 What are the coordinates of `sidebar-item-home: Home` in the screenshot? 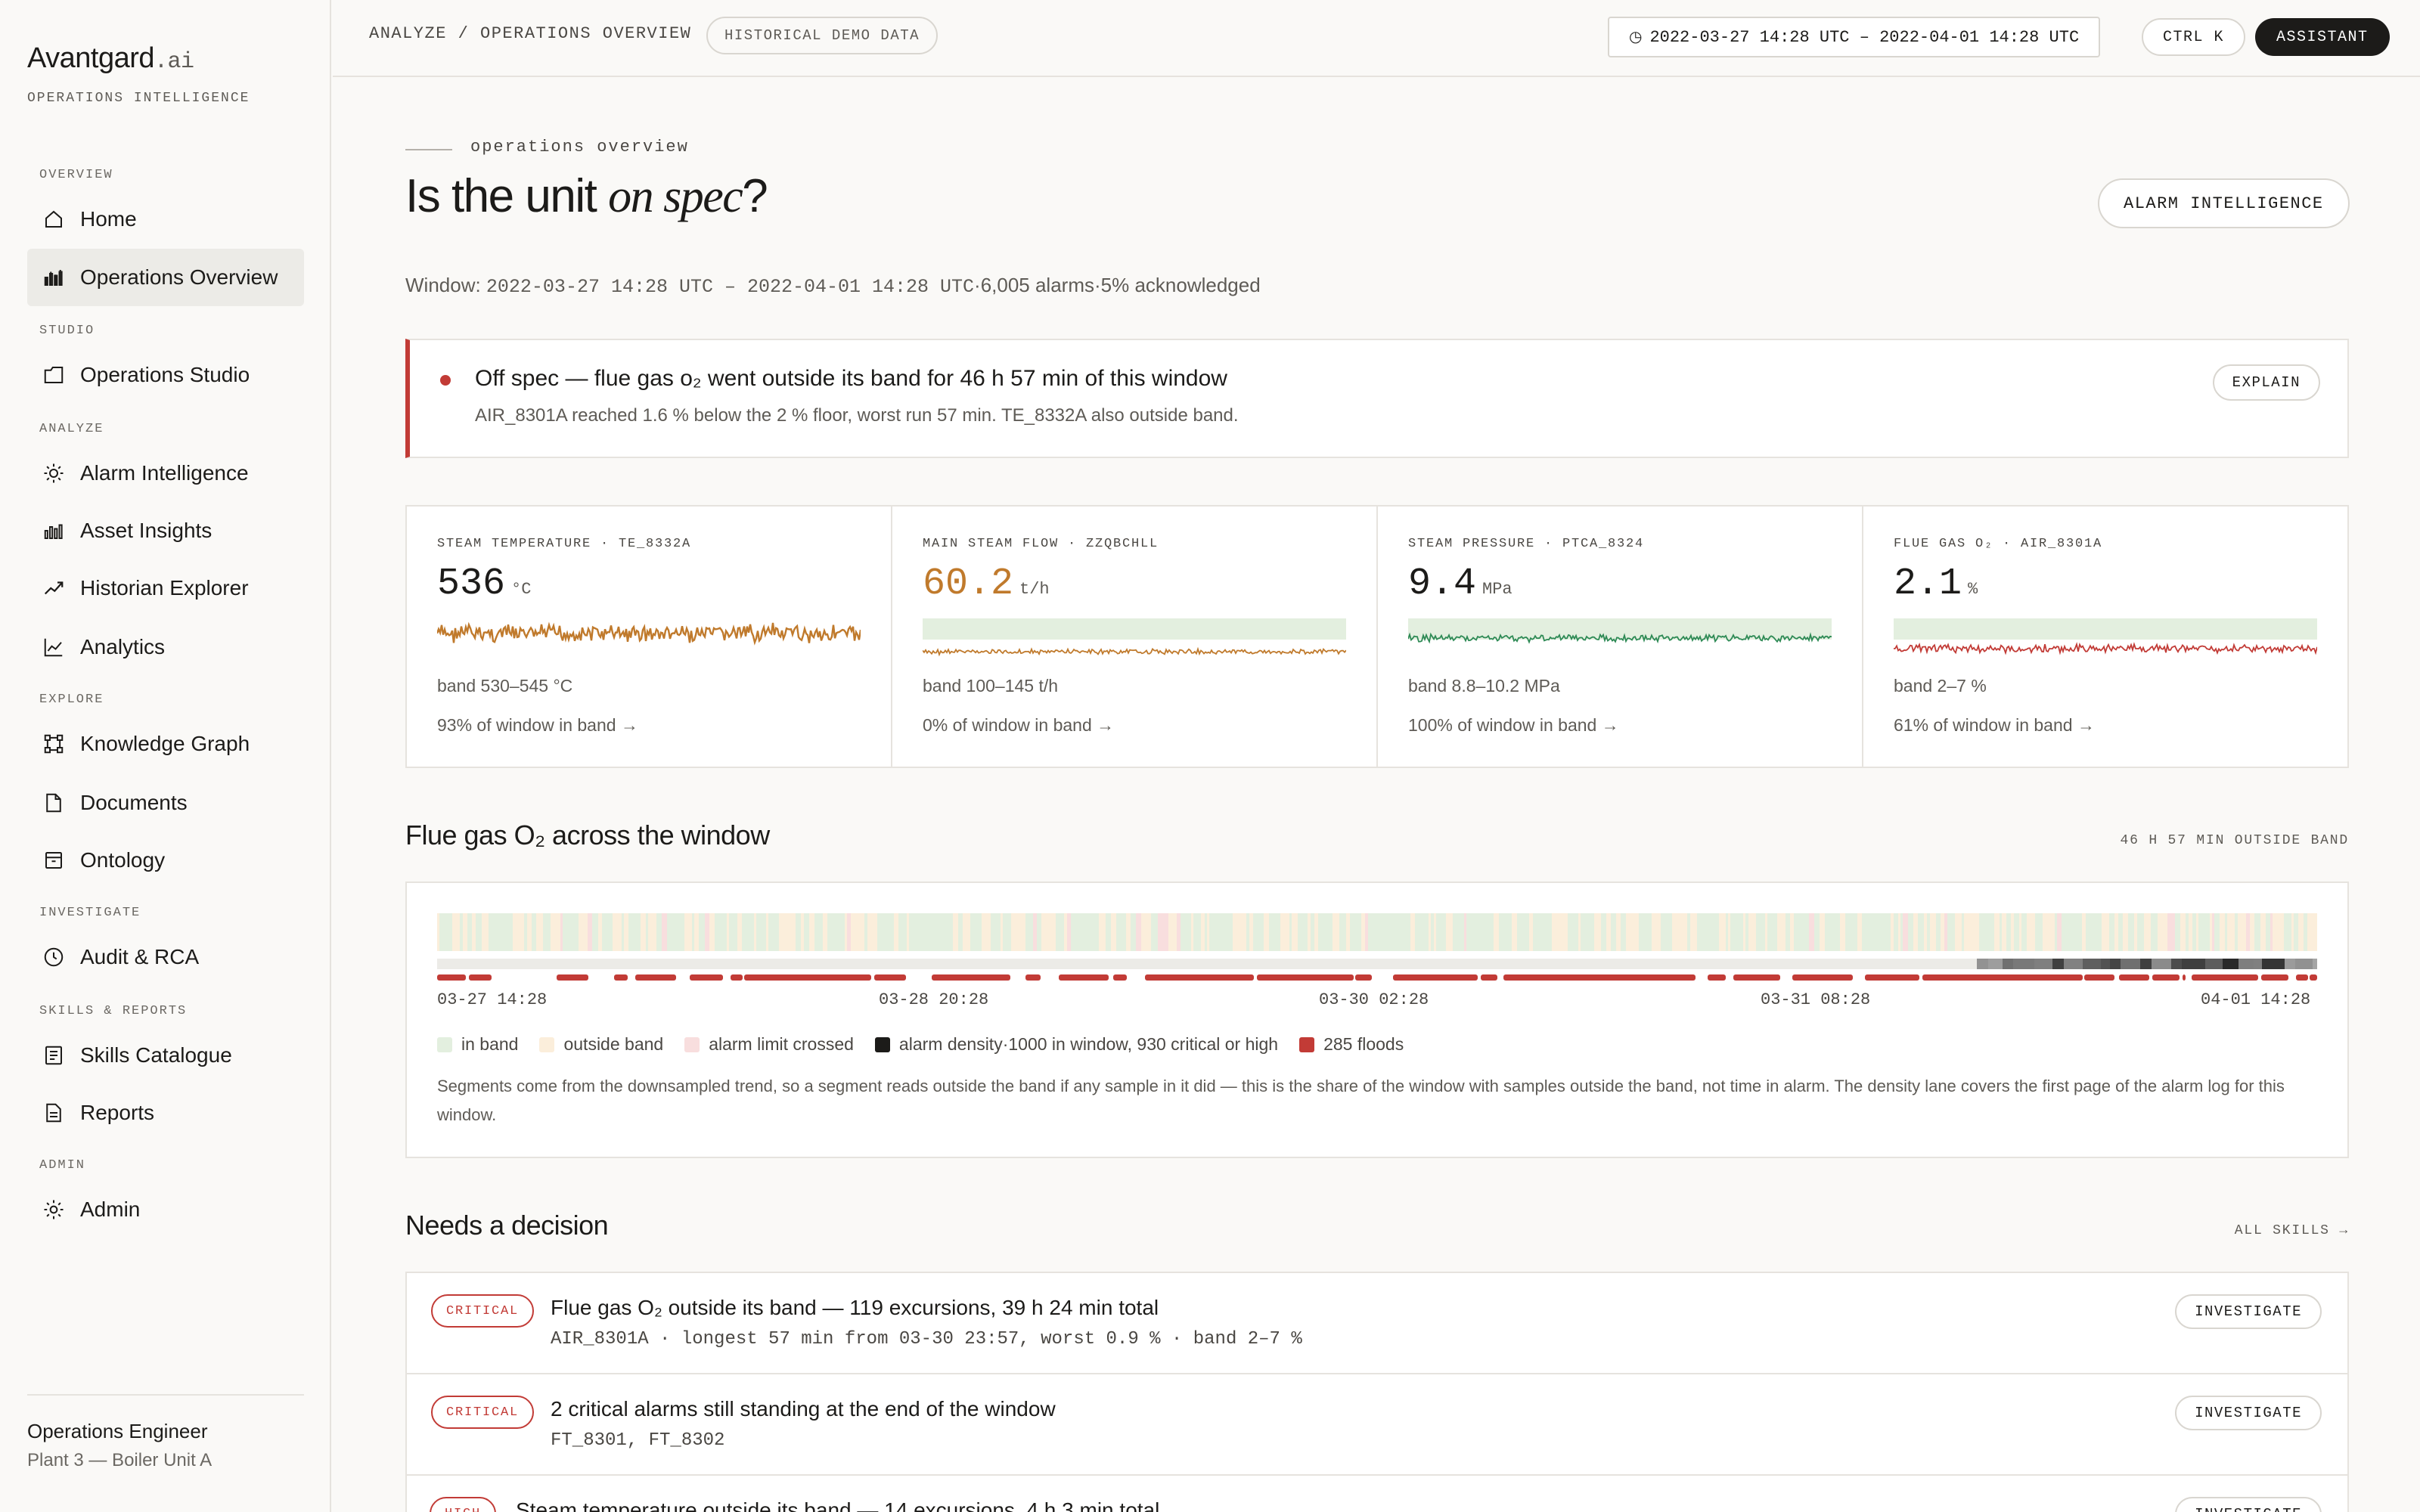 It's located at (165, 219).